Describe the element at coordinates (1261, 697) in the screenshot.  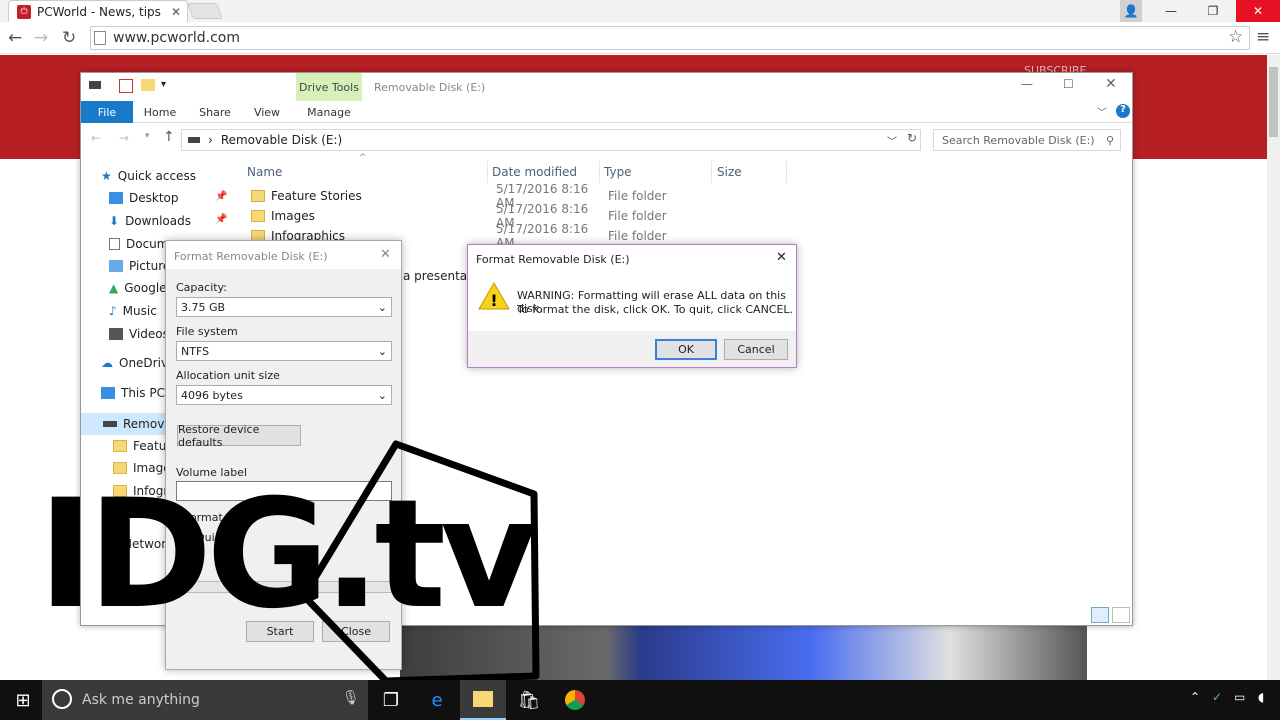
I see `volume-icon: ◖` at that location.